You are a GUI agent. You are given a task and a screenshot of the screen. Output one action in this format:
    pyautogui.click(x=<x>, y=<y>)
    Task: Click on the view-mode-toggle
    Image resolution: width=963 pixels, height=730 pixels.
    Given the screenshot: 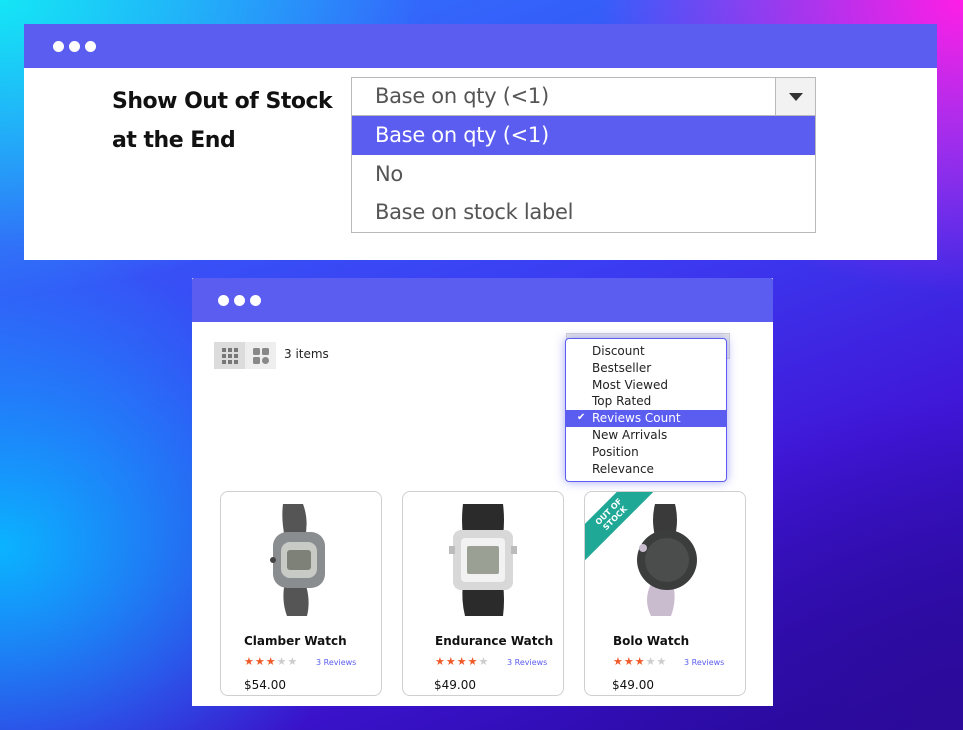 What is the action you would take?
    pyautogui.click(x=245, y=355)
    